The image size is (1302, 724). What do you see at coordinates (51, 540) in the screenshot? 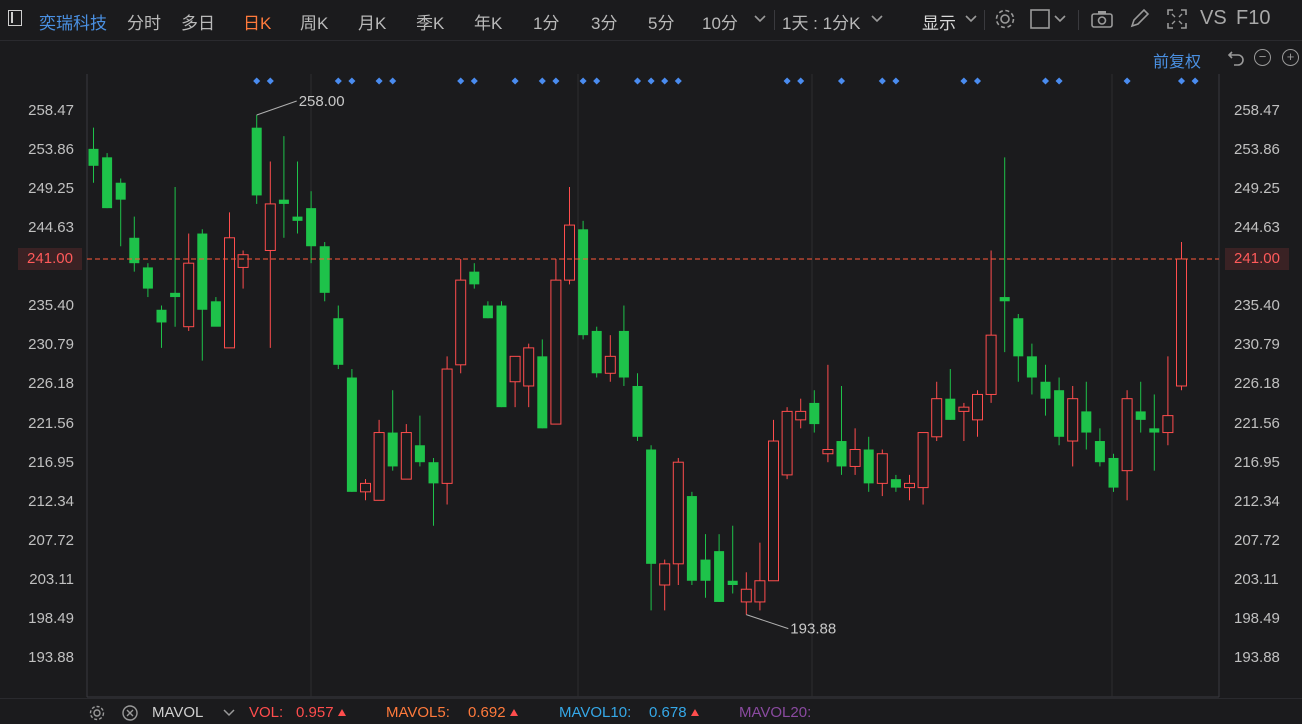
I see `y-tick-label: 207.72` at bounding box center [51, 540].